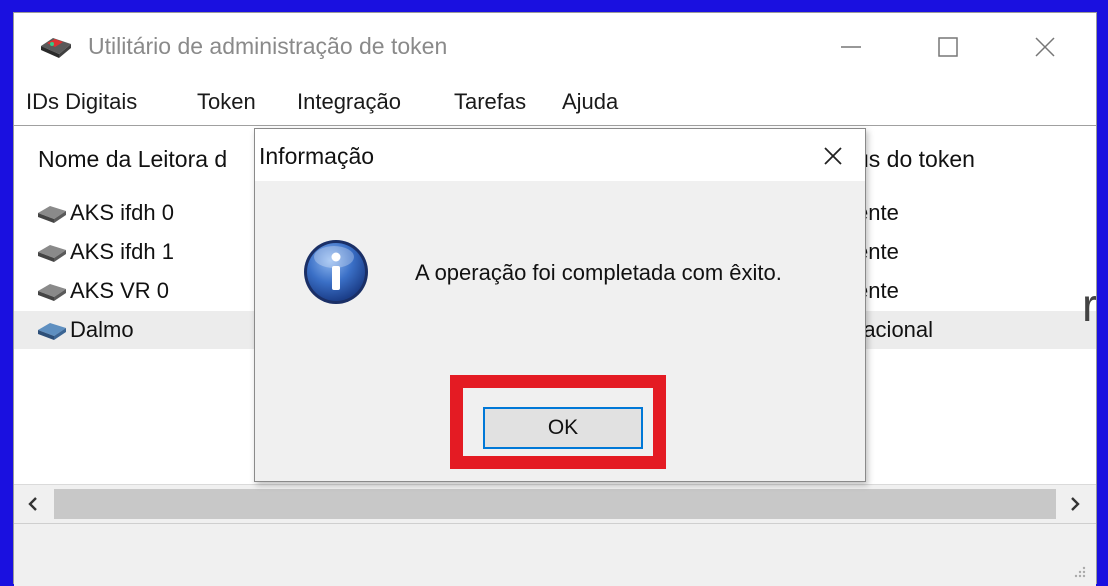  What do you see at coordinates (560, 155) in the screenshot?
I see `dialog-title-bar: Informação` at bounding box center [560, 155].